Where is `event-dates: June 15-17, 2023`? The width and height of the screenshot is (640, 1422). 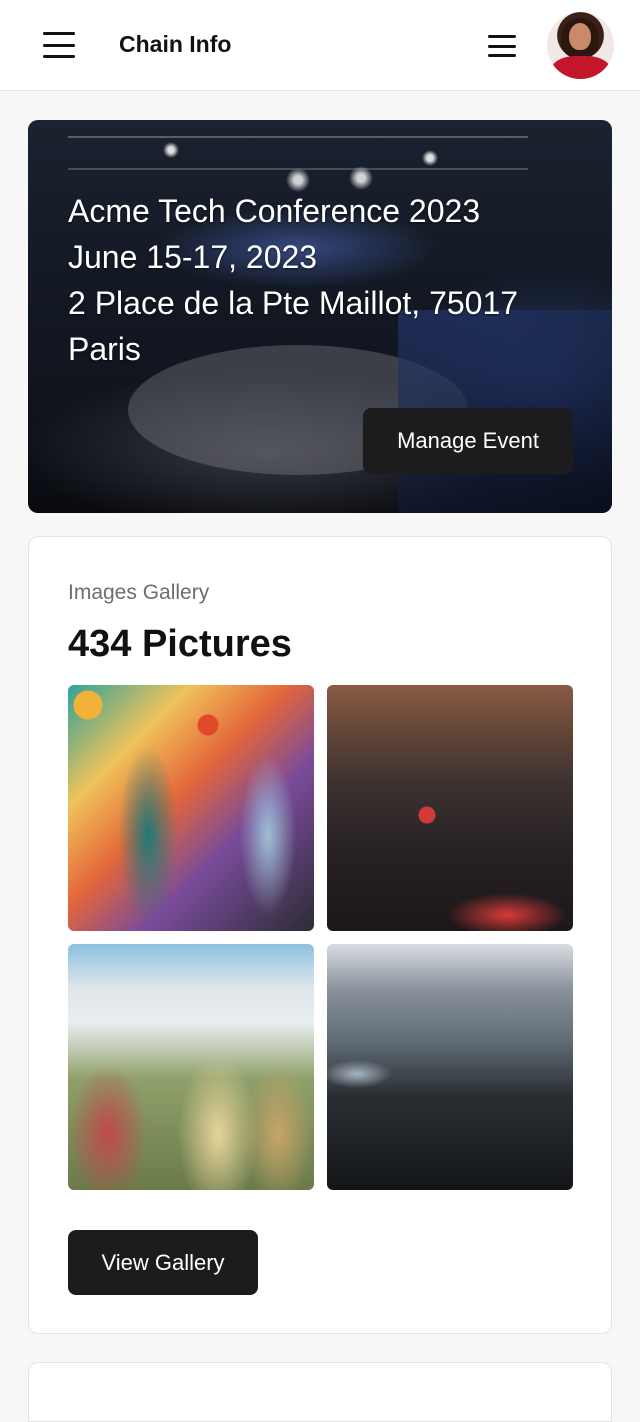 event-dates: June 15-17, 2023 is located at coordinates (193, 257).